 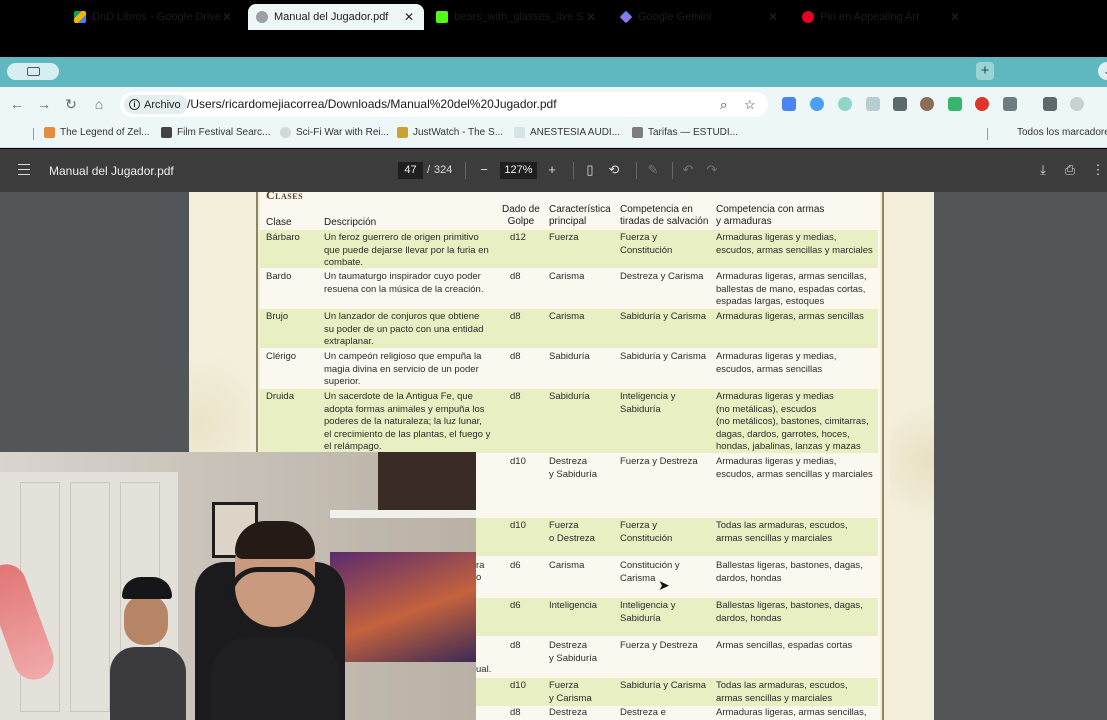 I want to click on info-icon: i, so click(x=134, y=104).